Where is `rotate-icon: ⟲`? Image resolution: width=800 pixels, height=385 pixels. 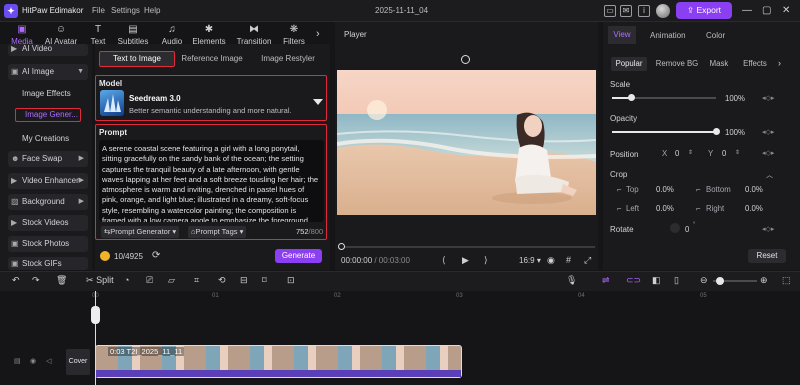
rotate-icon: ⟲ is located at coordinates (222, 280).